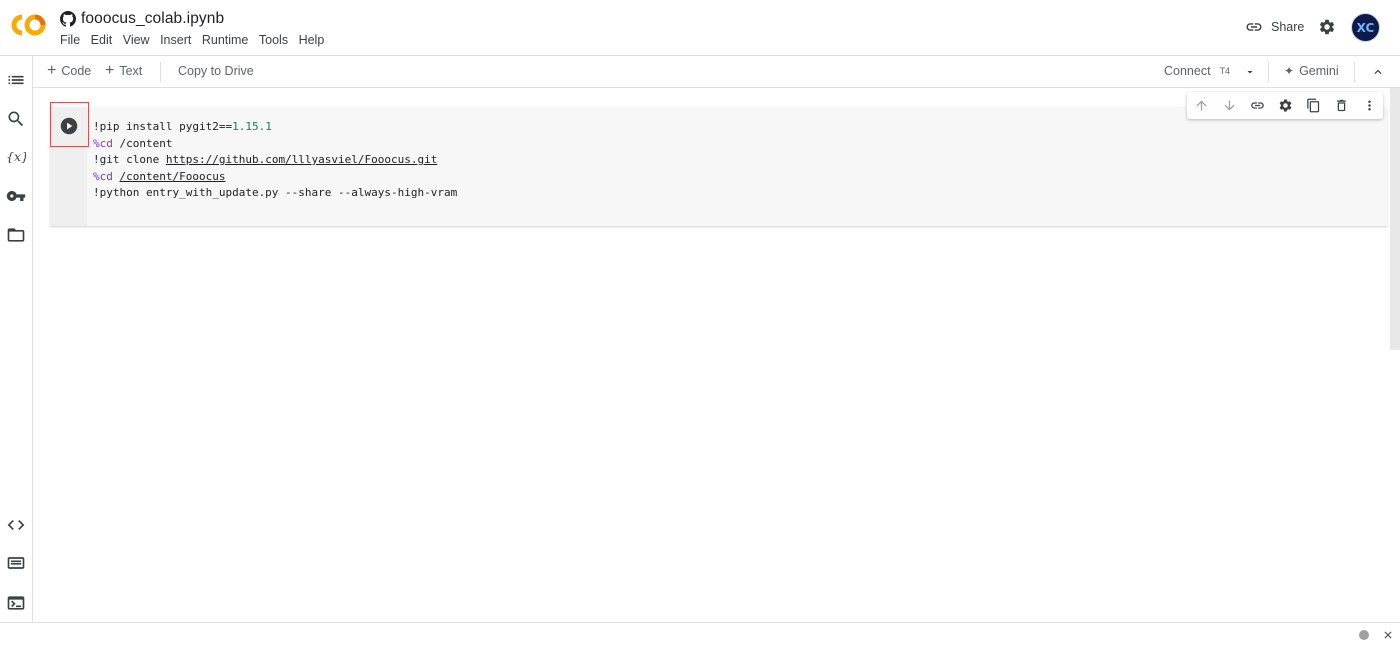 This screenshot has width=1400, height=645. What do you see at coordinates (28, 25) in the screenshot?
I see `colab-logo` at bounding box center [28, 25].